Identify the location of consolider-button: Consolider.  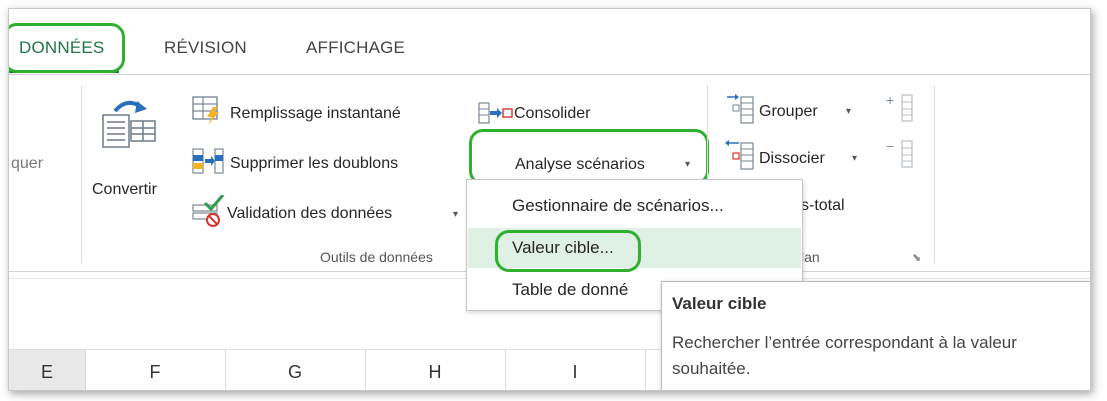
(552, 114).